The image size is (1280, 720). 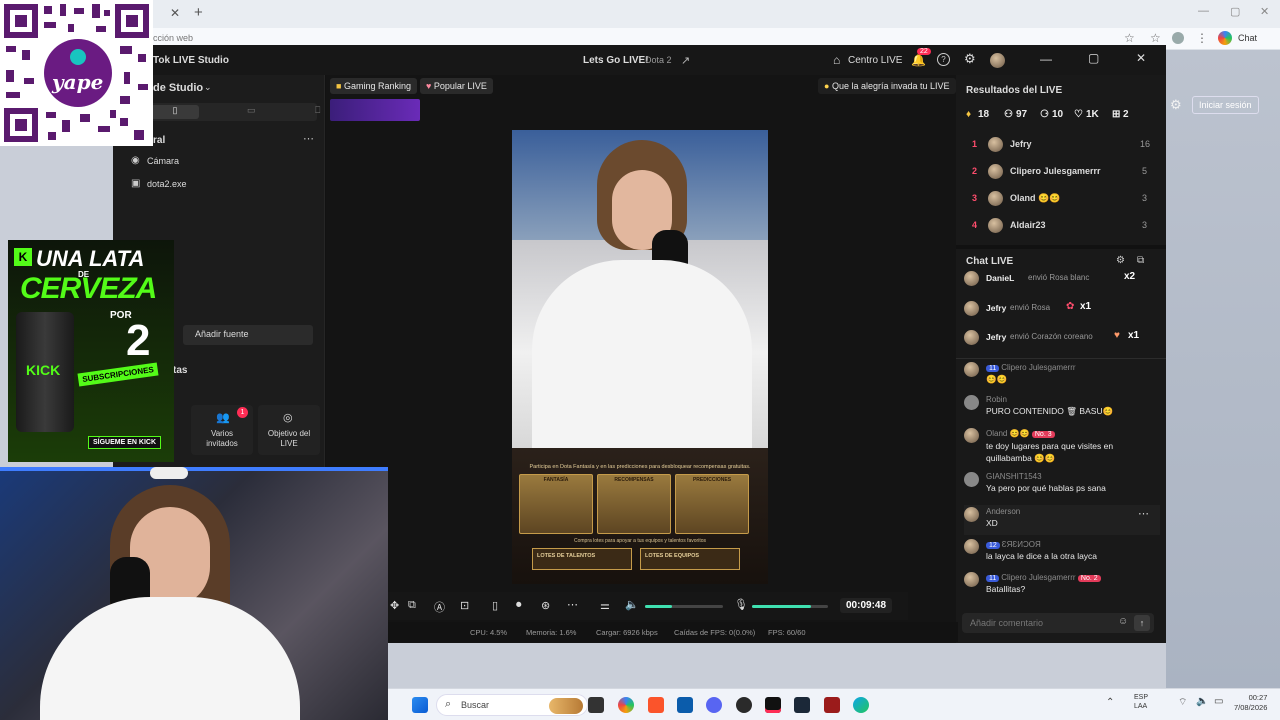 I want to click on centro-live-link: Centro LIVE, so click(x=875, y=60).